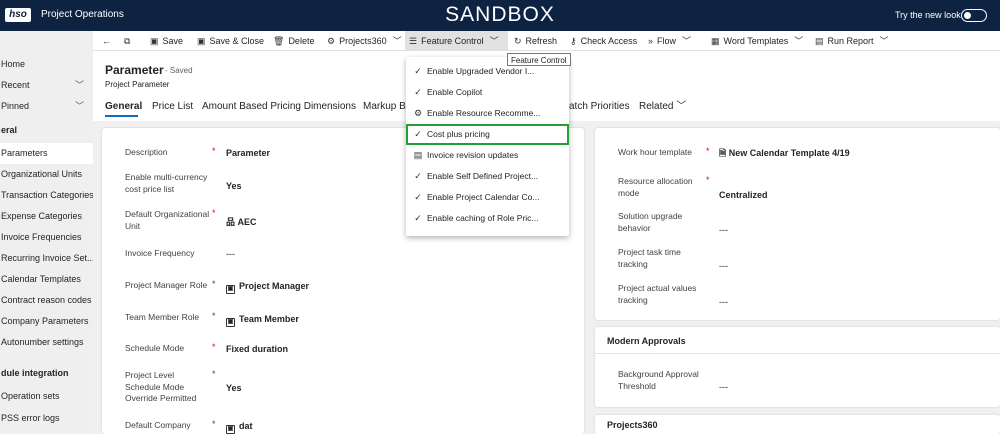  I want to click on default-org-unit-field: 品 AEC, so click(241, 222).